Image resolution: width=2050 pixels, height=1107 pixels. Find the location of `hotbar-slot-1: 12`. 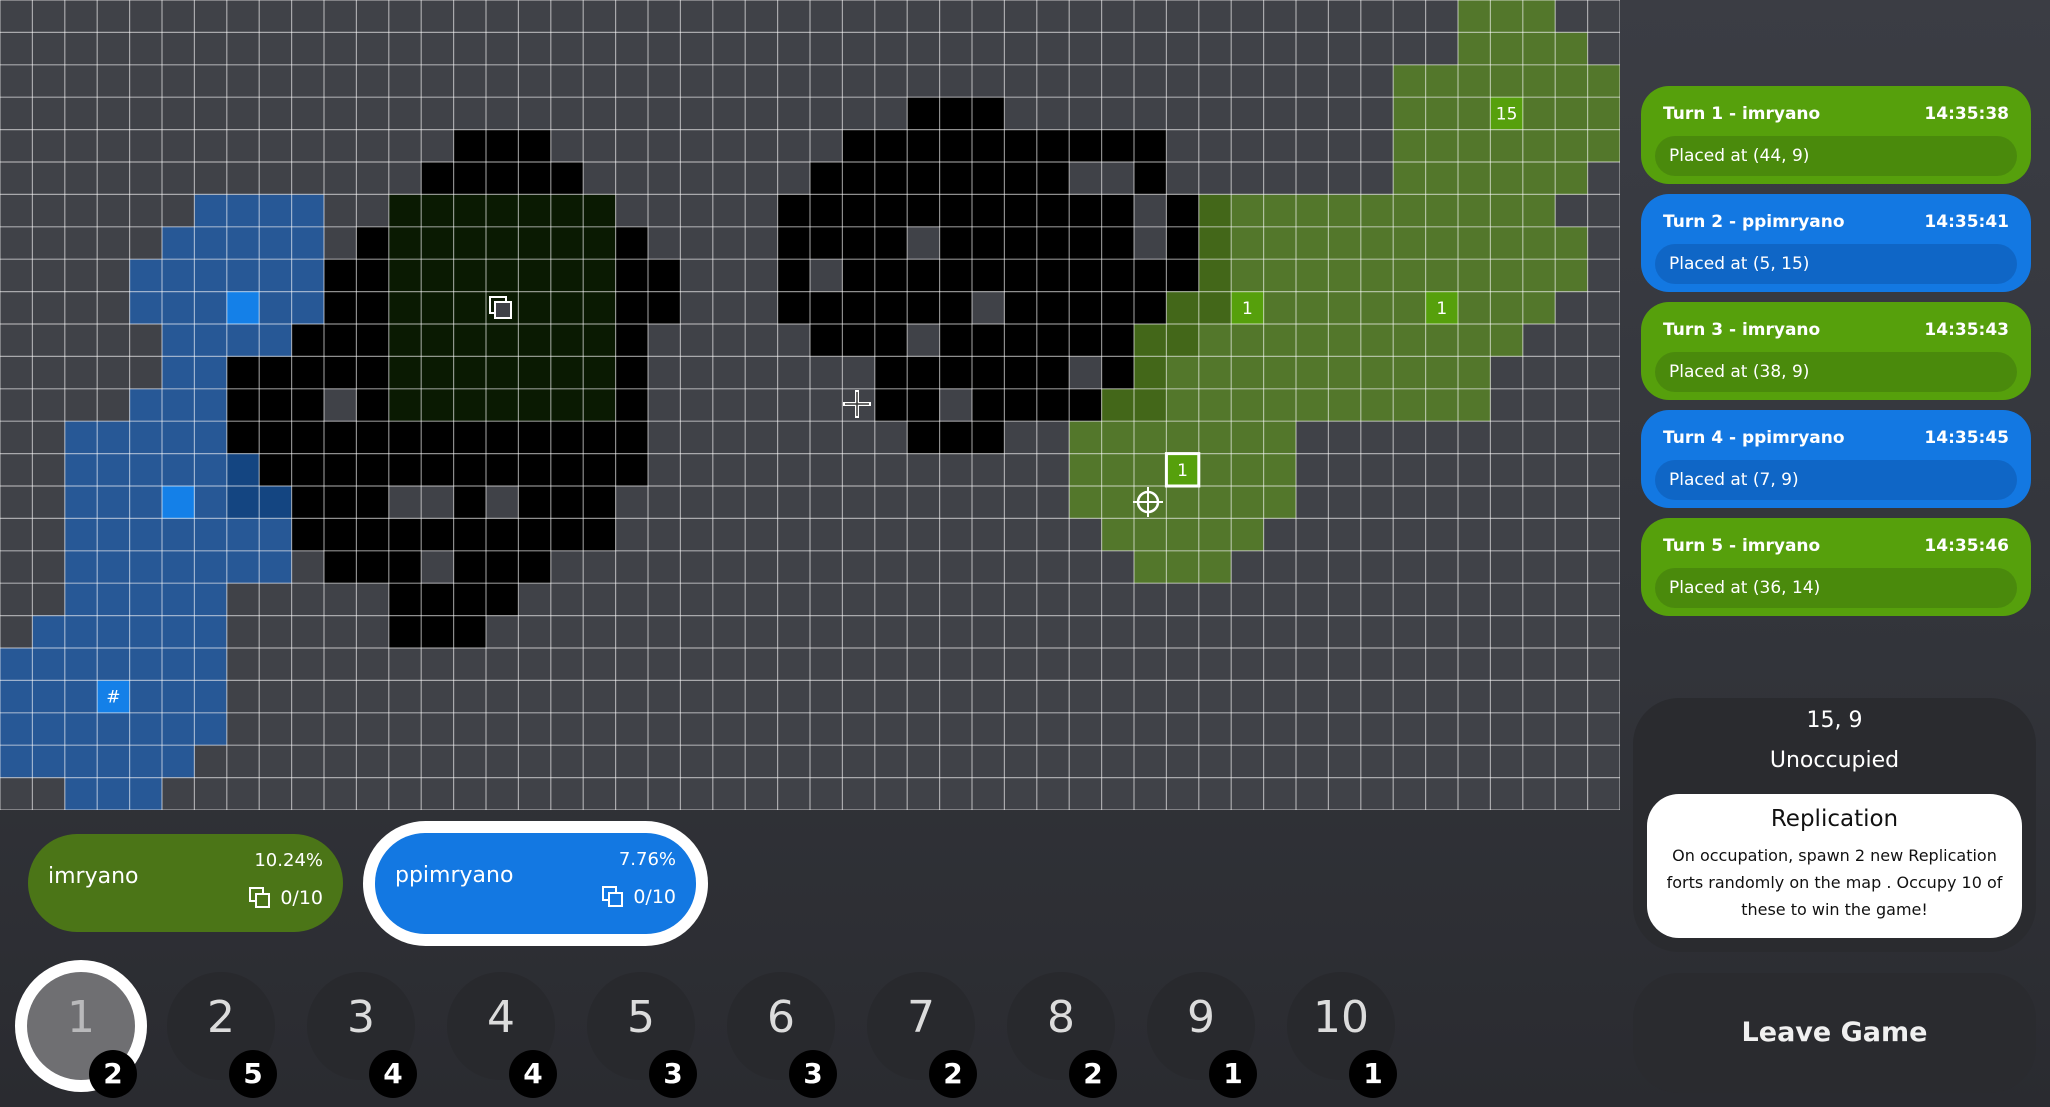

hotbar-slot-1: 12 is located at coordinates (82, 1035).